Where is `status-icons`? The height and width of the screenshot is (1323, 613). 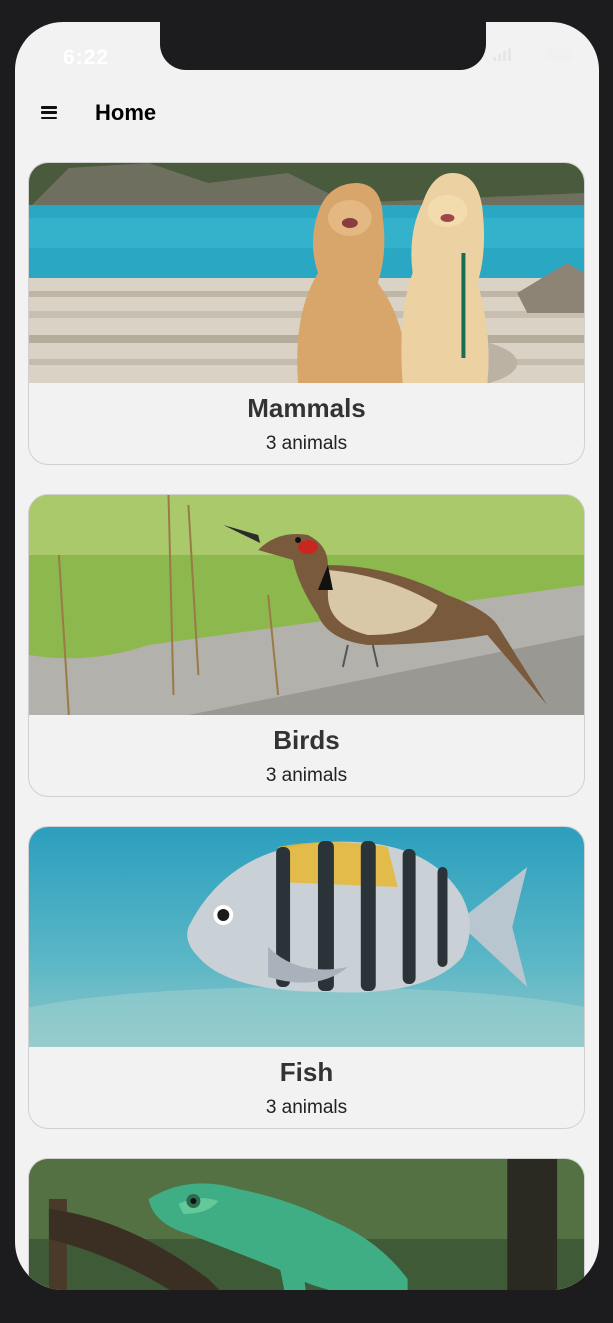
status-icons is located at coordinates (533, 54).